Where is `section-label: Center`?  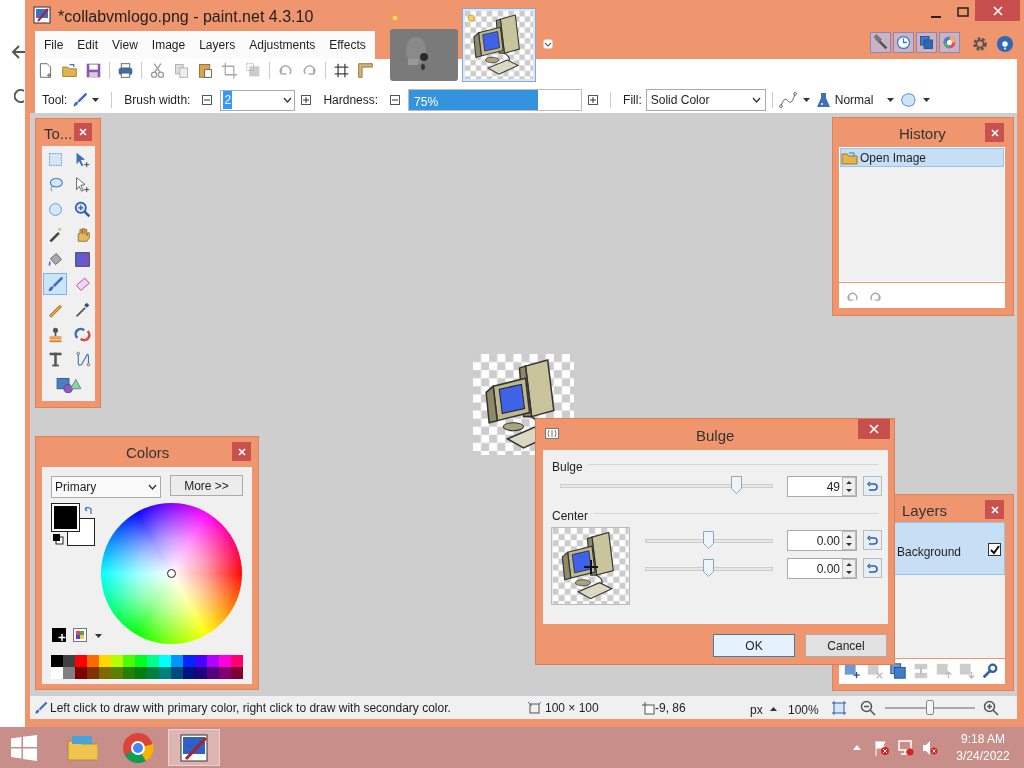
section-label: Center is located at coordinates (570, 516).